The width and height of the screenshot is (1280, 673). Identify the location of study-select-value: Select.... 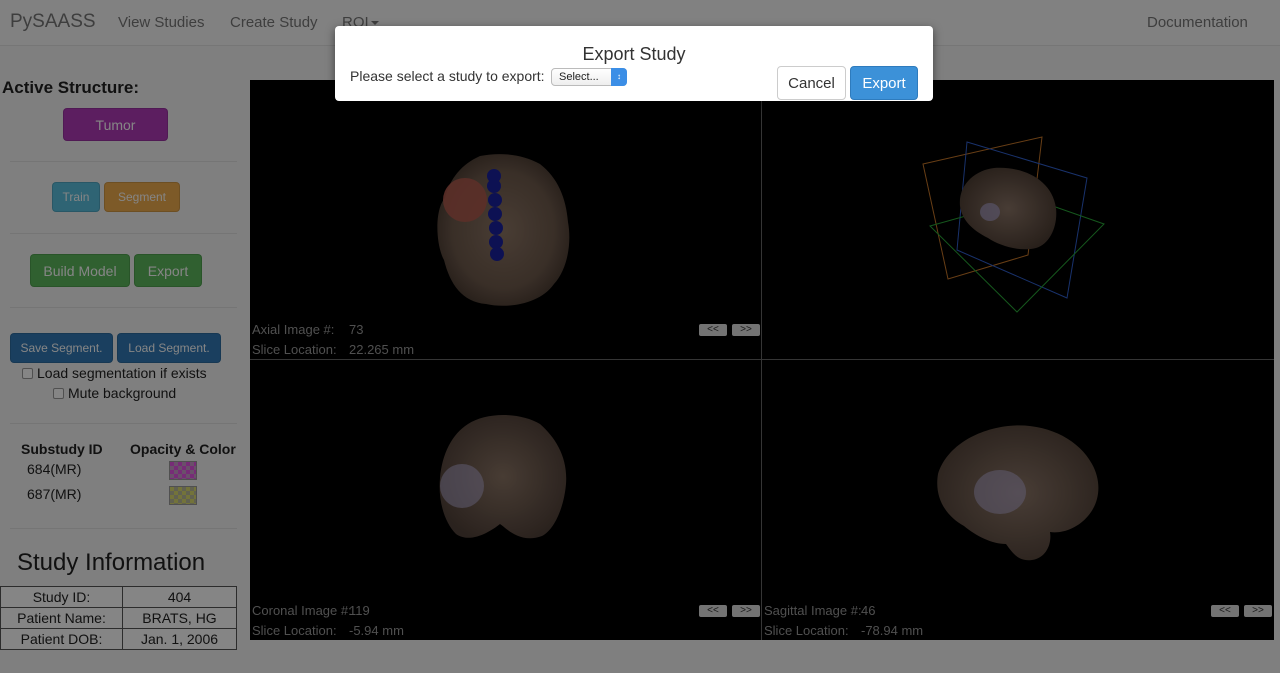
(579, 77).